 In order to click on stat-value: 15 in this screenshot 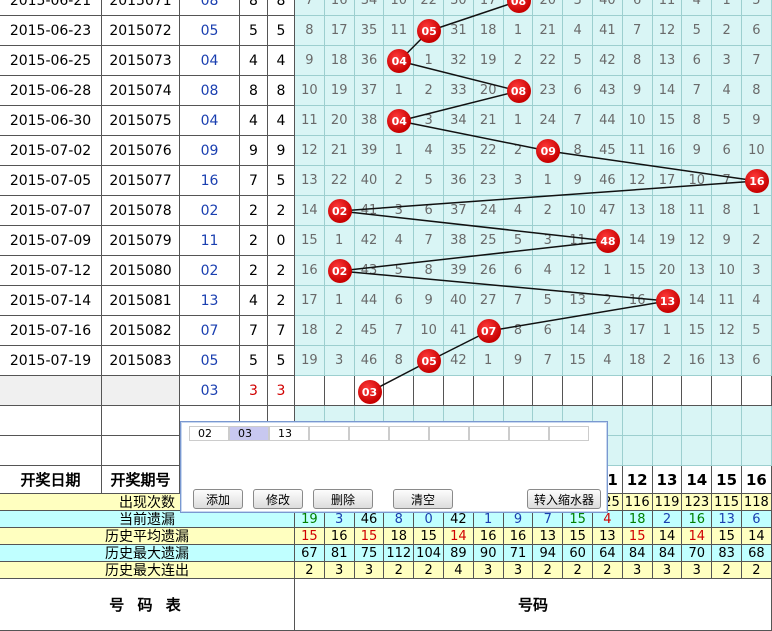, I will do `click(578, 519)`.